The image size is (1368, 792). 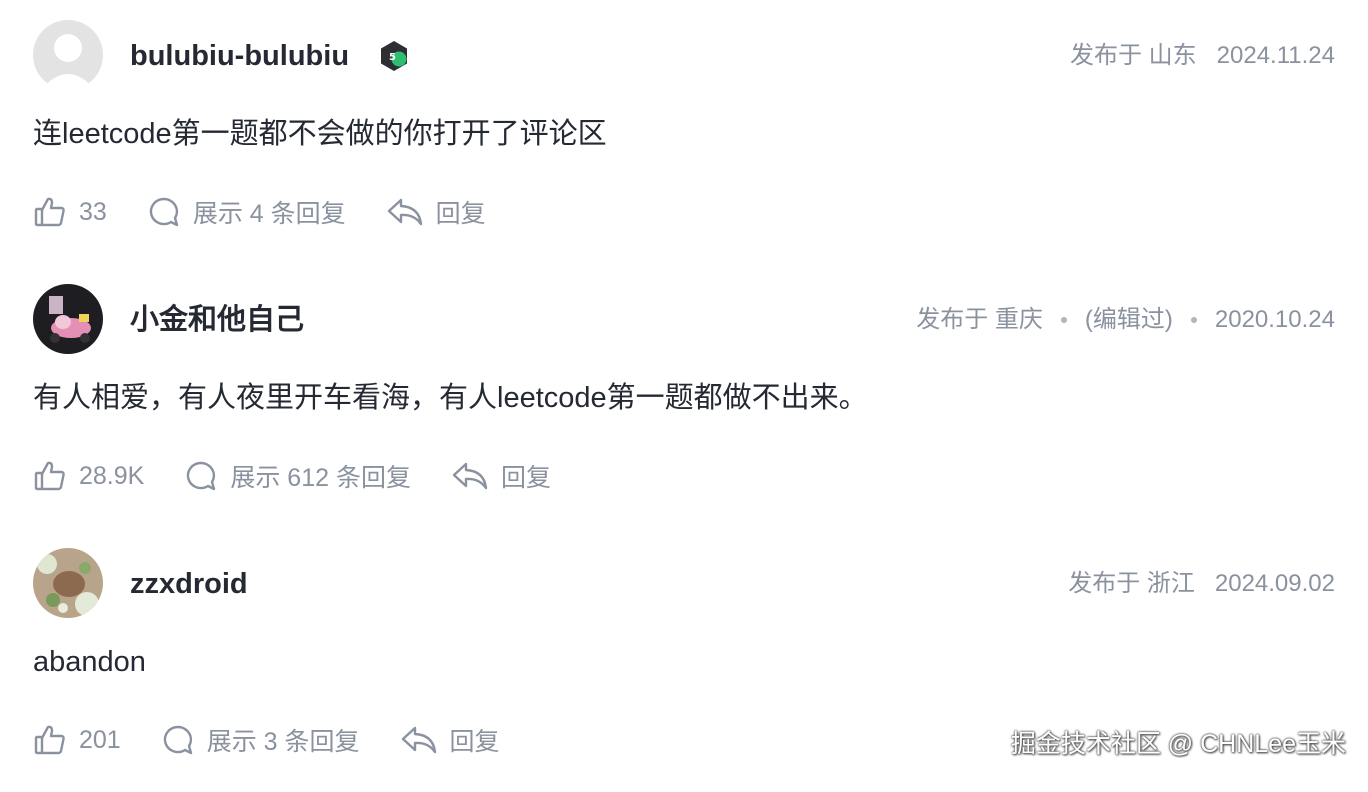 What do you see at coordinates (89, 662) in the screenshot?
I see `comment-content: abandon` at bounding box center [89, 662].